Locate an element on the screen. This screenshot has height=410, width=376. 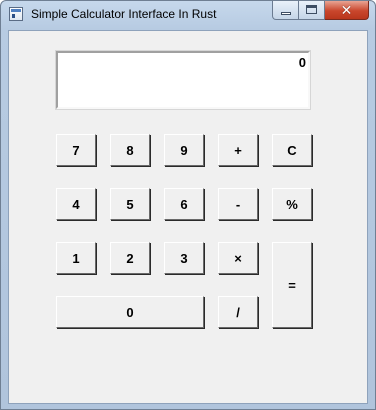
title-bar: Simple Calculator Interface In Rust ✕ is located at coordinates (188, 15).